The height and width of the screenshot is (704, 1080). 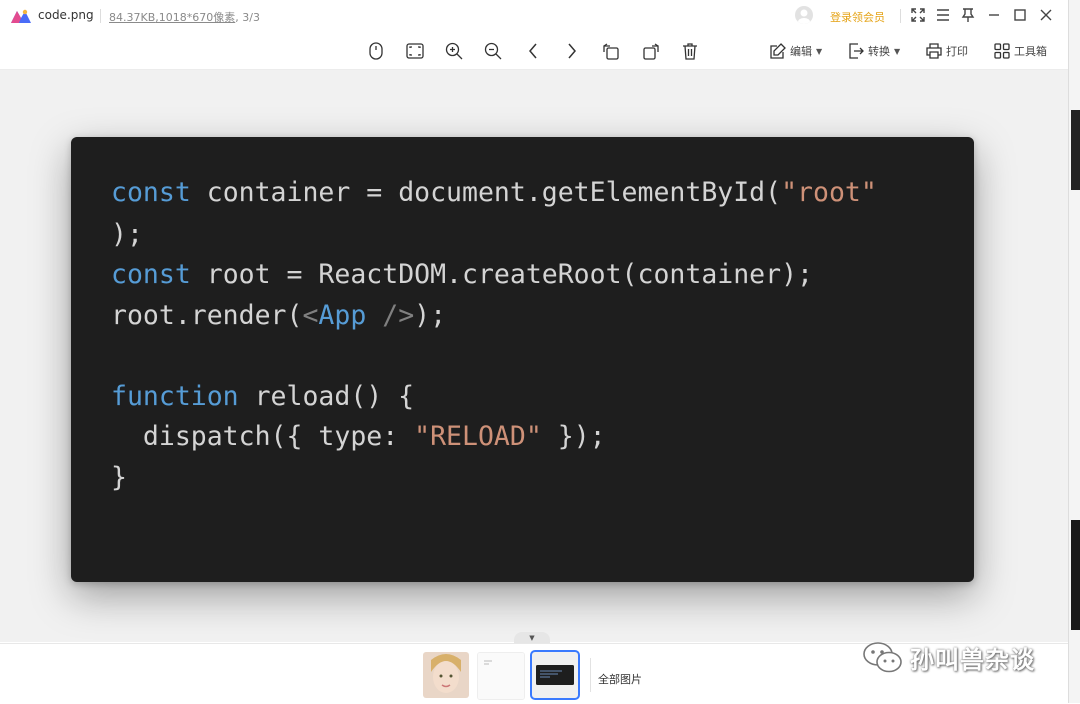 I want to click on convert-label: 转换, so click(x=879, y=51).